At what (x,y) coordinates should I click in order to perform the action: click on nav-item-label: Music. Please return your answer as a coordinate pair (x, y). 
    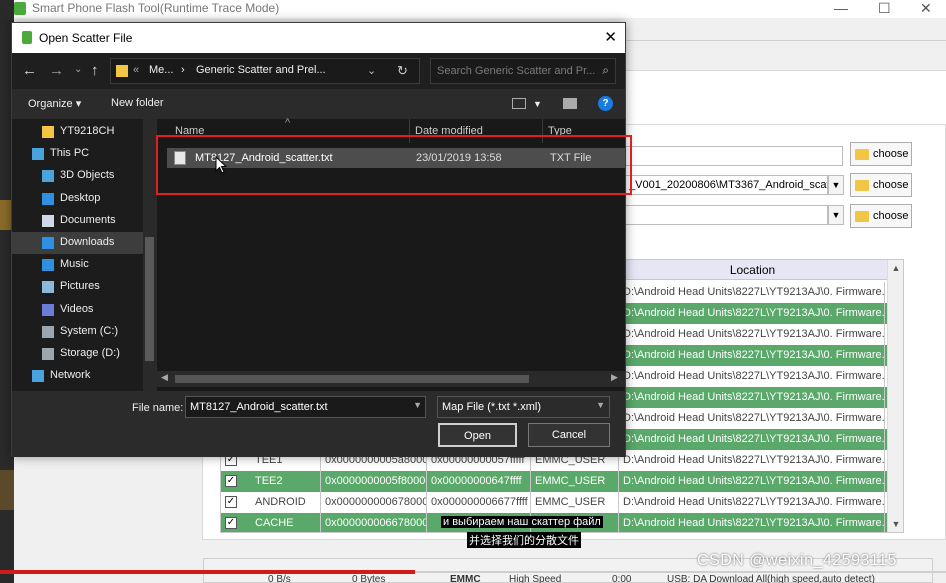
    Looking at the image, I should click on (74, 264).